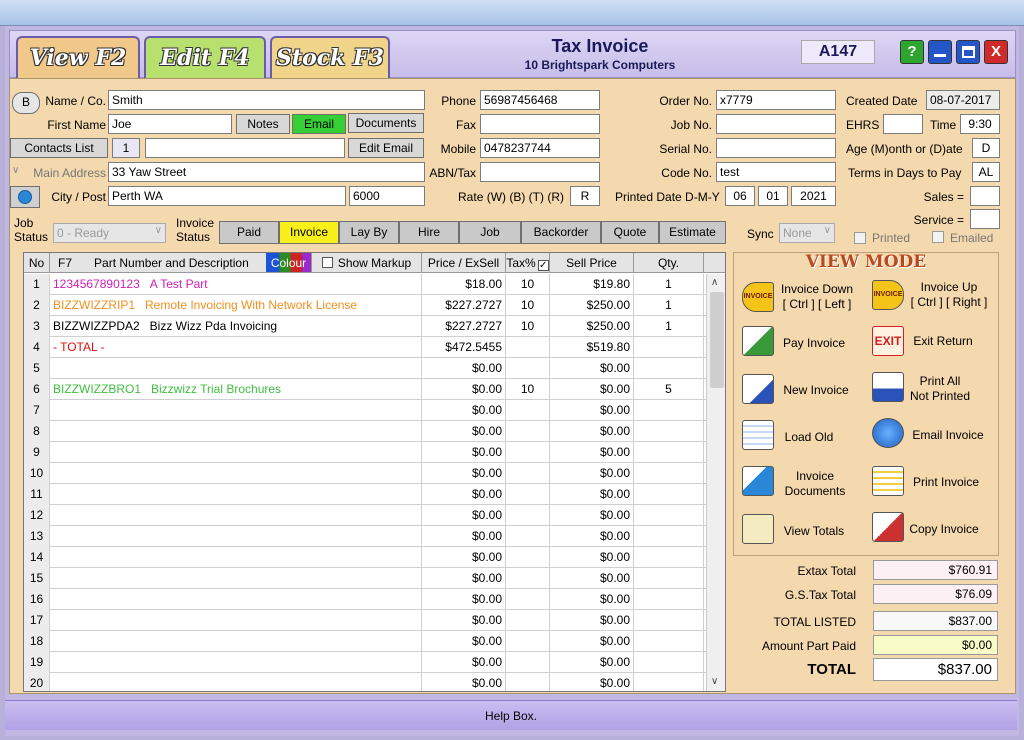  I want to click on show-markup-toggle: Show Markup, so click(367, 263).